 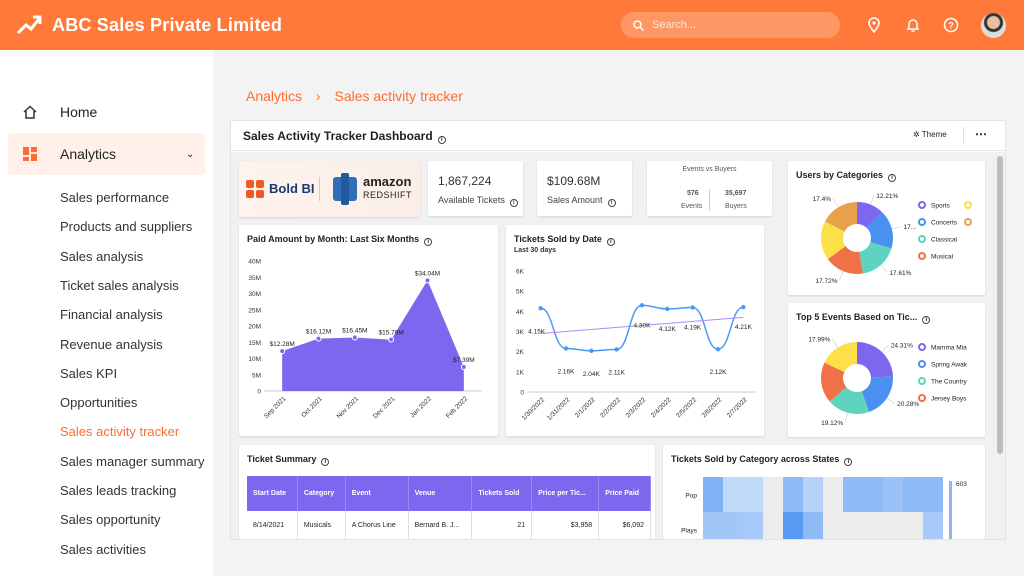 I want to click on trend-up-logo-icon, so click(x=29, y=25).